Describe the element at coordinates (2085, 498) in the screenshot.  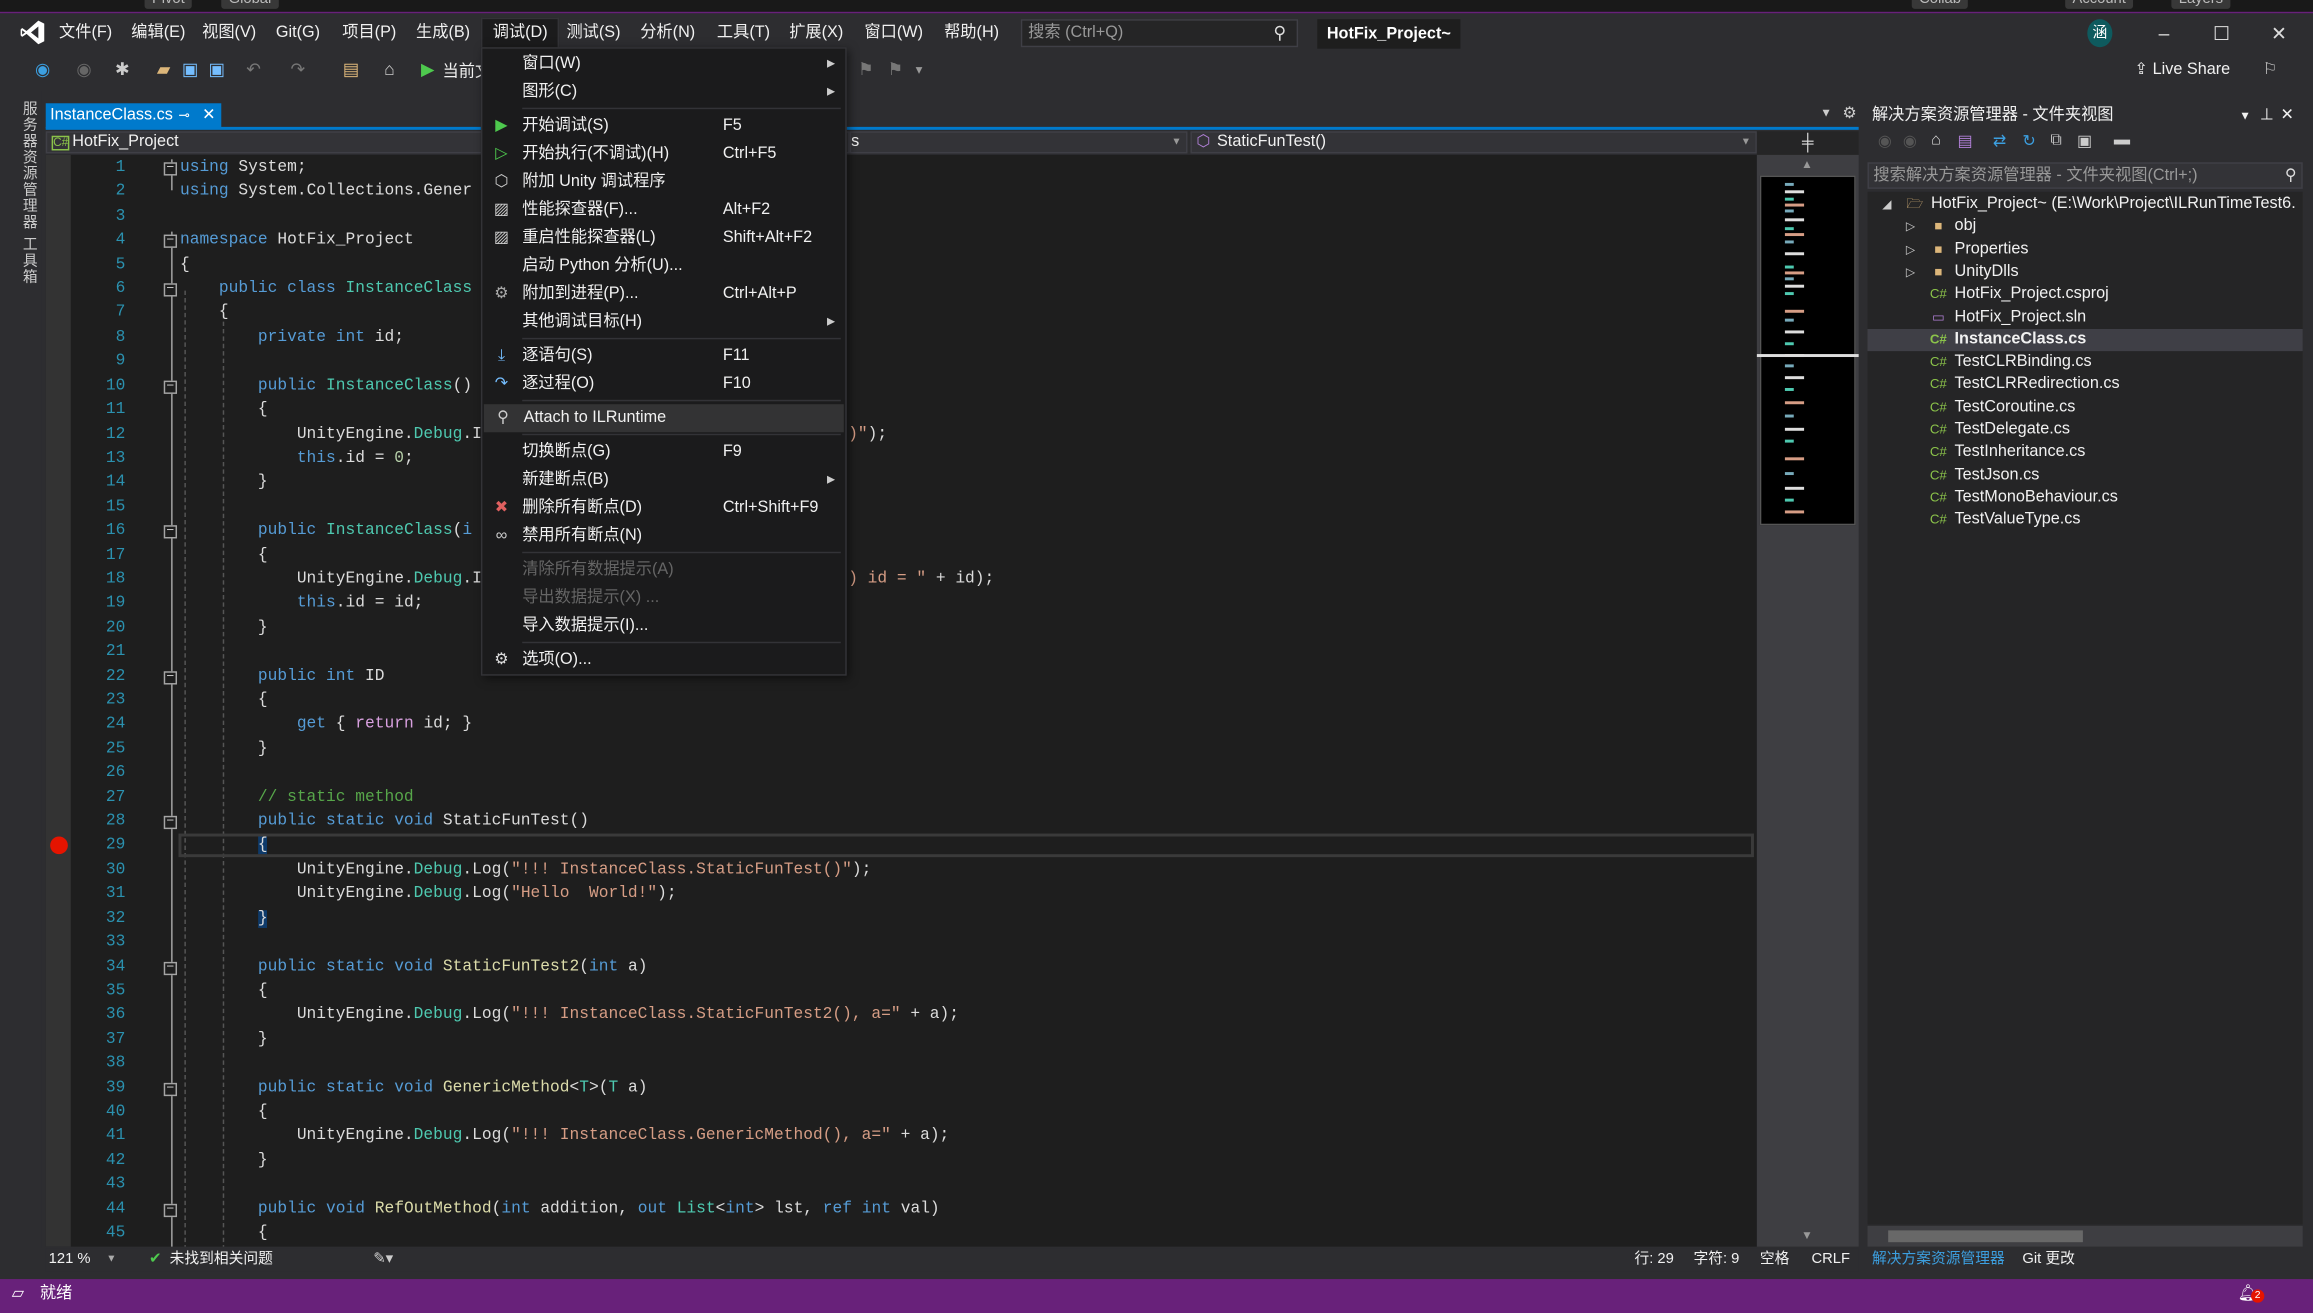
I see `tree-item: C# TestMonoBehaviour.cs` at that location.